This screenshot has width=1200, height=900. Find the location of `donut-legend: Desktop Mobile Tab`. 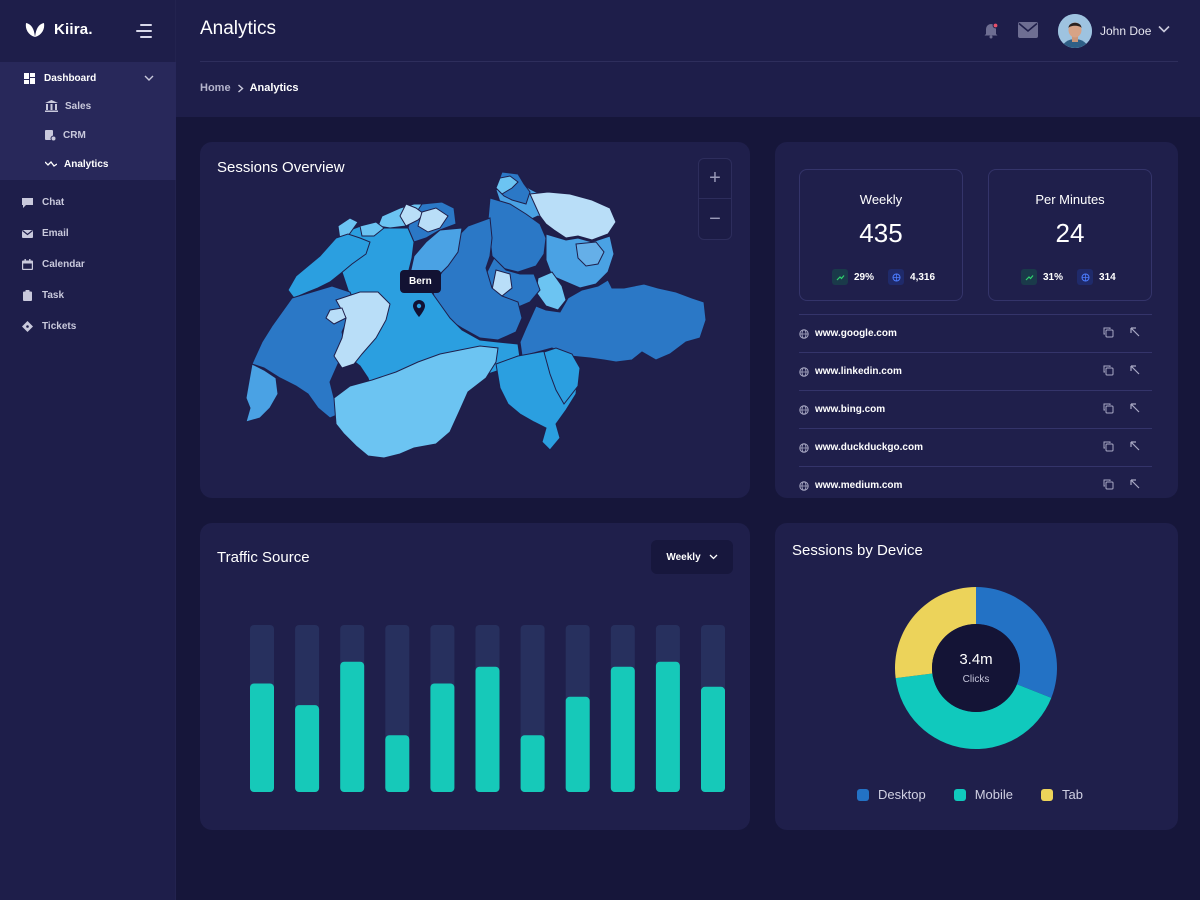

donut-legend: Desktop Mobile Tab is located at coordinates (970, 794).